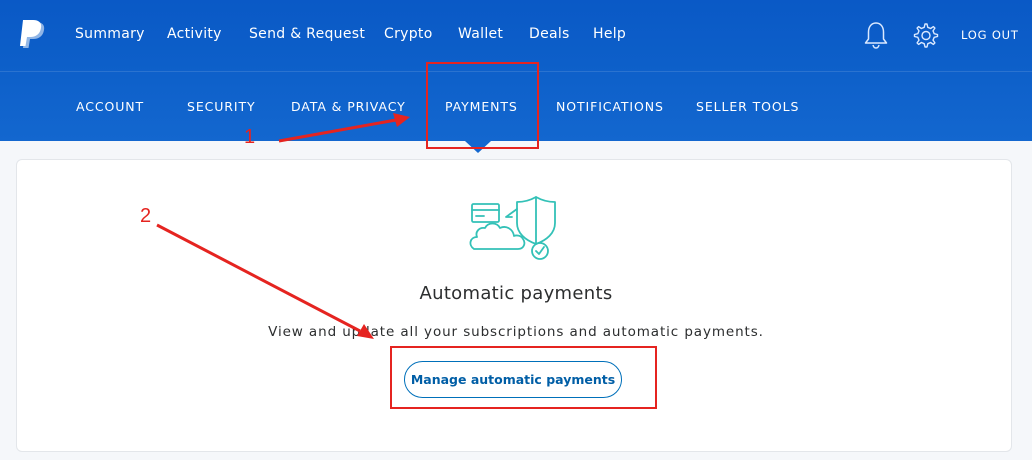 This screenshot has width=1032, height=460. Describe the element at coordinates (146, 216) in the screenshot. I see `annotation-step-2: 2` at that location.